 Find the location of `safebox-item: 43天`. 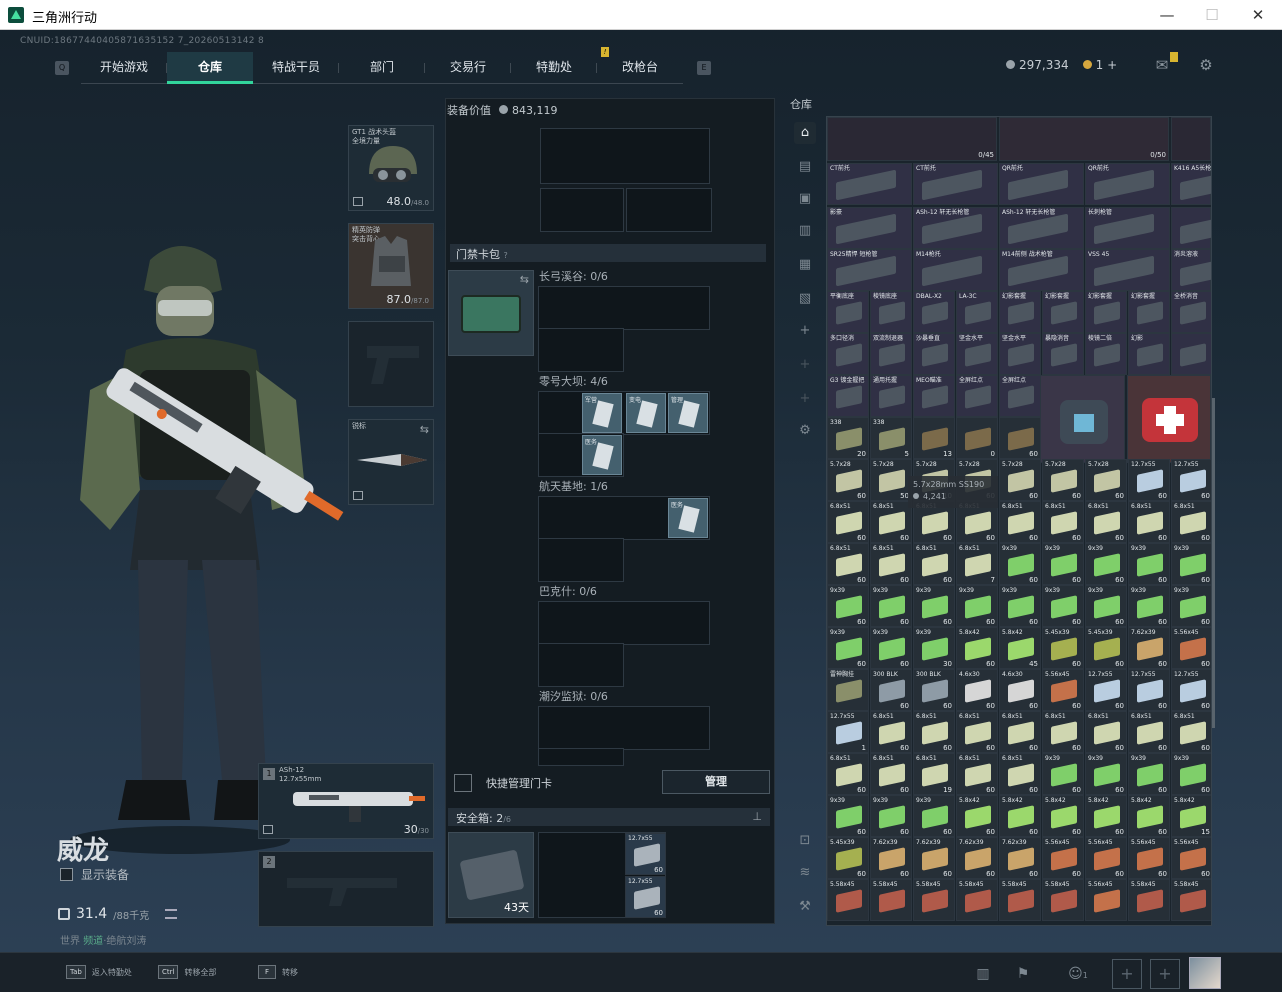

safebox-item: 43天 is located at coordinates (491, 875).